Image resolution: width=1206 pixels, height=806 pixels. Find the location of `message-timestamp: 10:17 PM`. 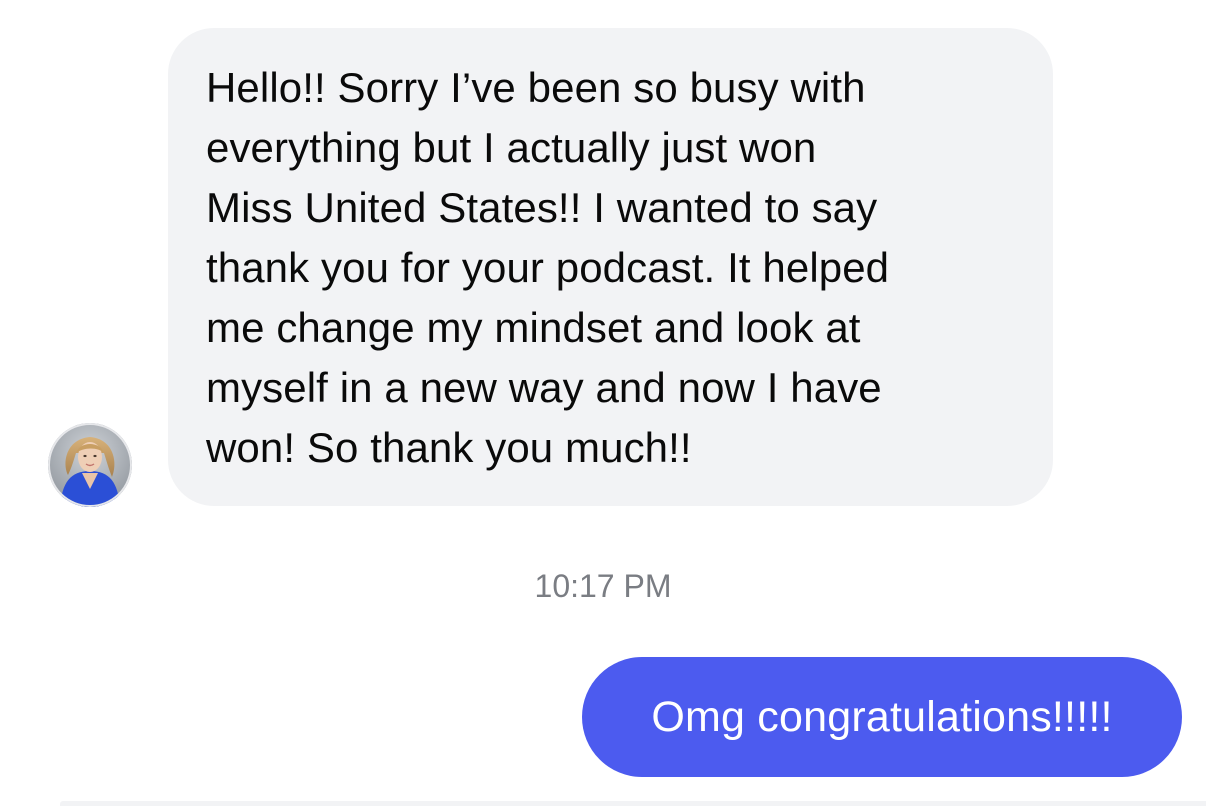

message-timestamp: 10:17 PM is located at coordinates (603, 586).